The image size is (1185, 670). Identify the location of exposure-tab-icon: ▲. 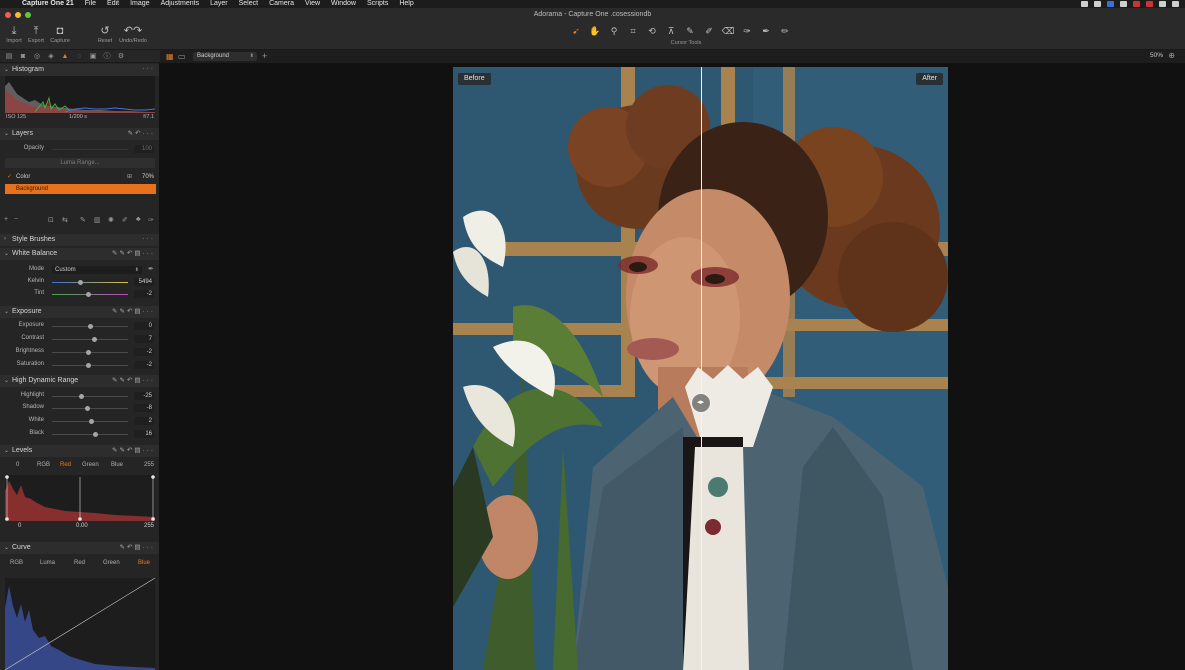
(65, 56).